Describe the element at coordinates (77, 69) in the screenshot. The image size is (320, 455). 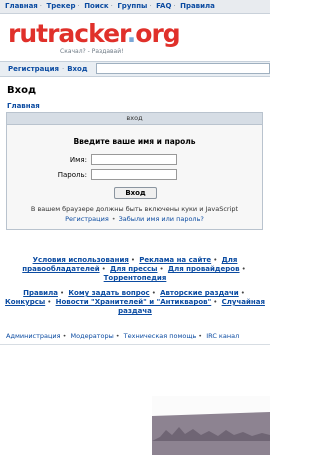
I see `login-link: Вход` at that location.